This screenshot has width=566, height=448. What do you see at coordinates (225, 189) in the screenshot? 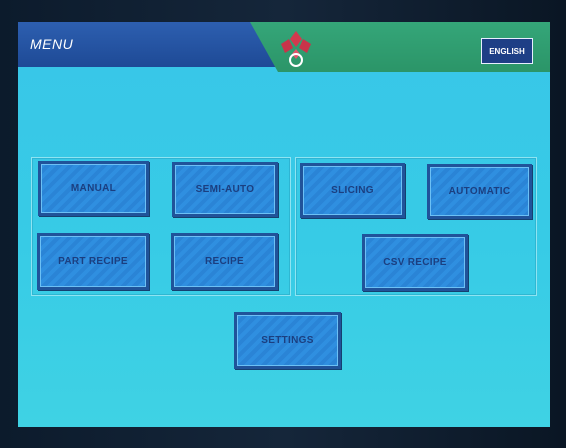
I see `semi-auto-button: SEMI-AUTO` at bounding box center [225, 189].